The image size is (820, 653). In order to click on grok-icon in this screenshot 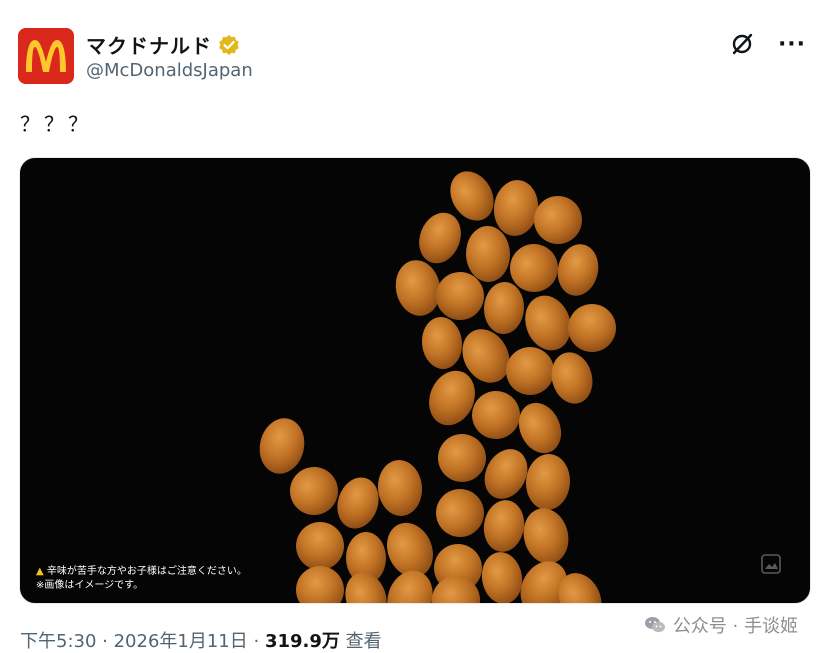, I will do `click(742, 44)`.